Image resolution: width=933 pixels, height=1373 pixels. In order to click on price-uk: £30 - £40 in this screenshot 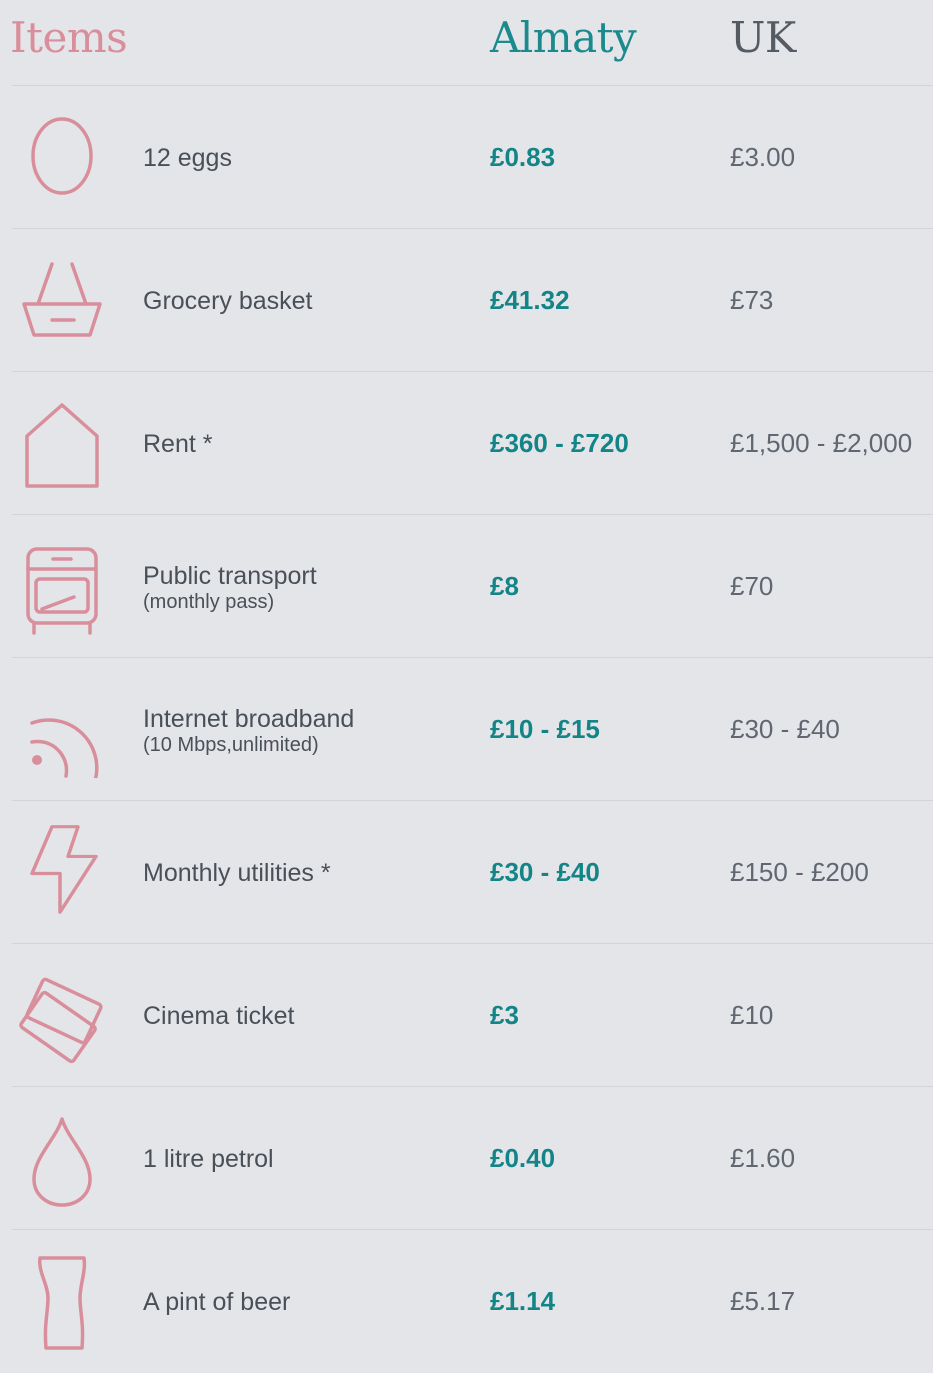, I will do `click(785, 729)`.